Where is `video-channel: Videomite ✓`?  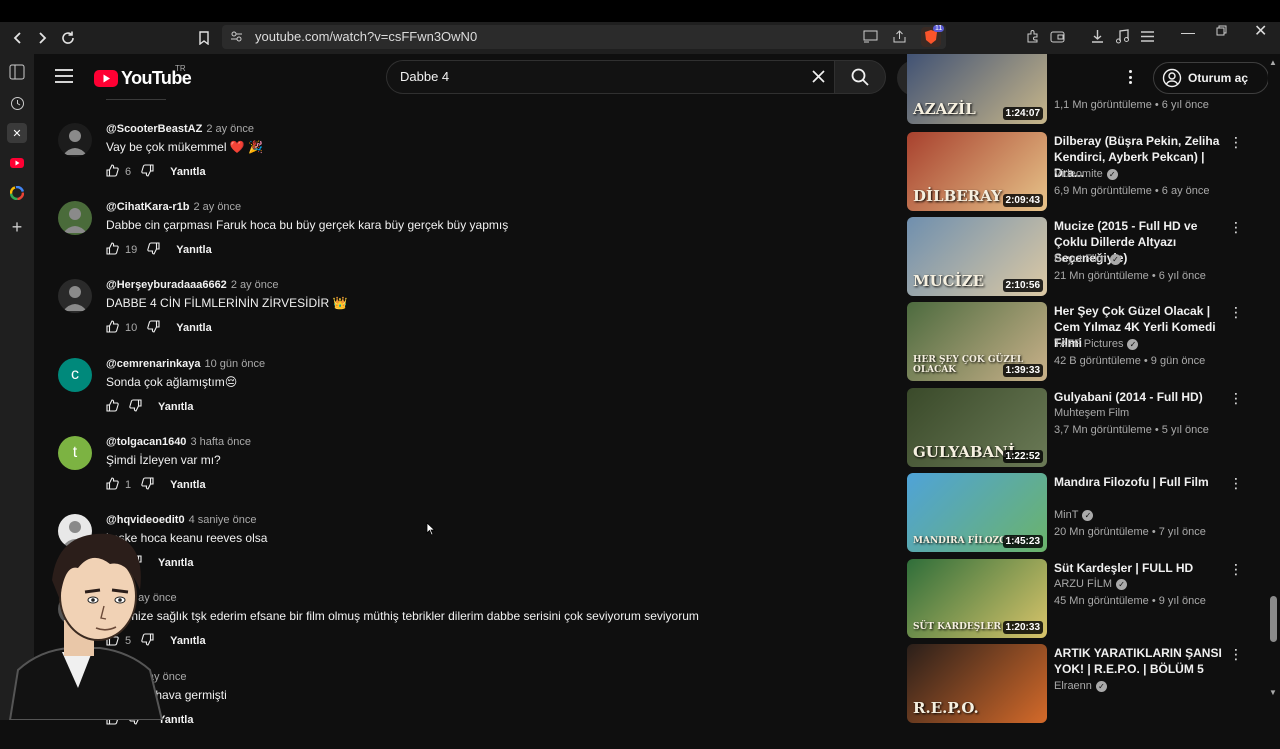 video-channel: Videomite ✓ is located at coordinates (1086, 174).